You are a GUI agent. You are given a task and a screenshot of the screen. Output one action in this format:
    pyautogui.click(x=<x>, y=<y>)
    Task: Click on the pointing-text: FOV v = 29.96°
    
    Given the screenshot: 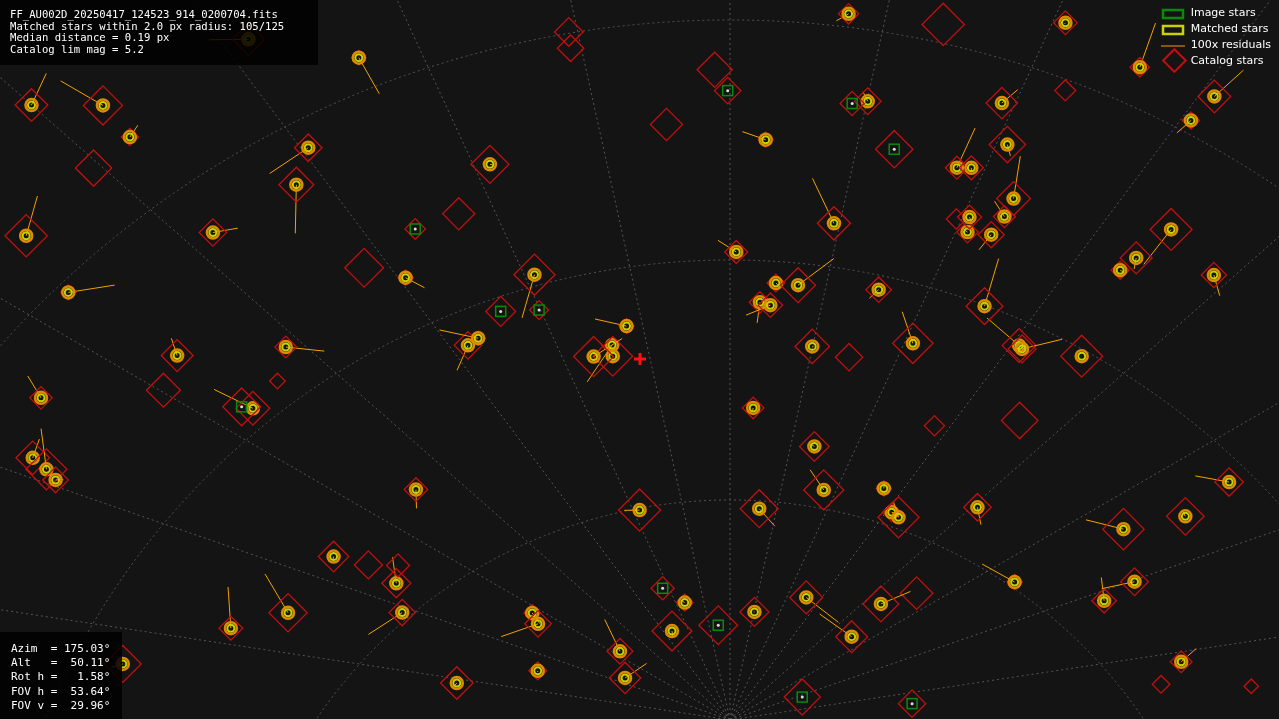 What is the action you would take?
    pyautogui.click(x=61, y=705)
    